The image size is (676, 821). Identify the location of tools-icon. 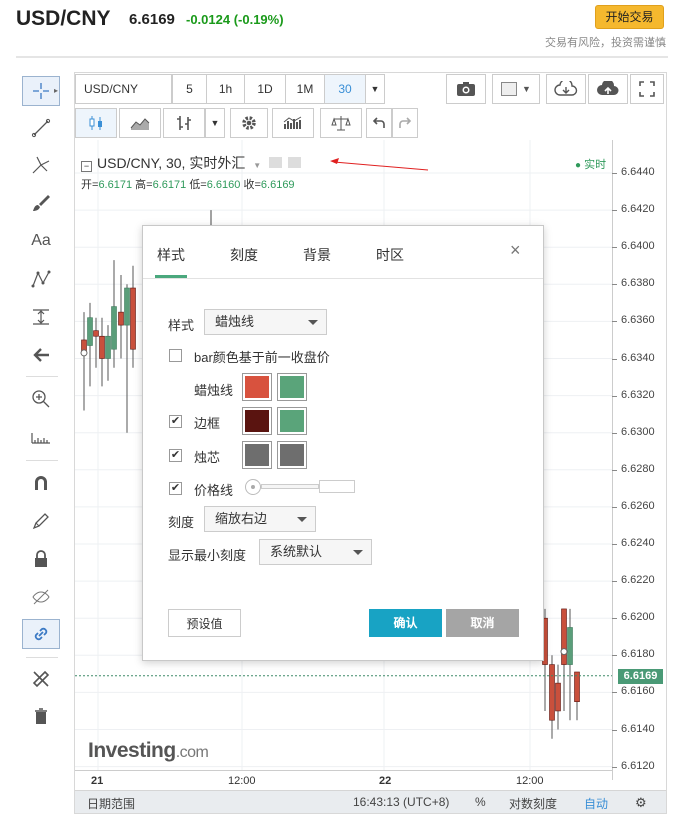
(41, 679).